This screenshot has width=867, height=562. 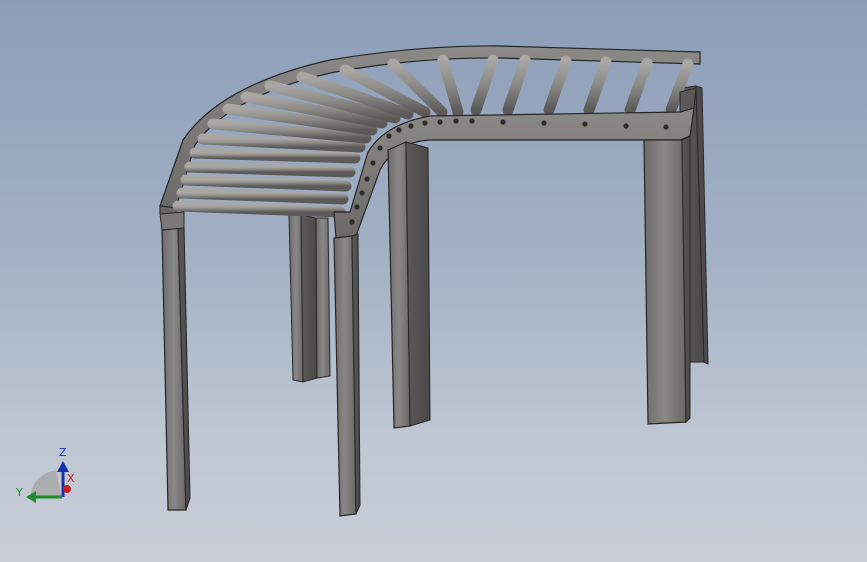 What do you see at coordinates (71, 478) in the screenshot?
I see `x-axis-label: X` at bounding box center [71, 478].